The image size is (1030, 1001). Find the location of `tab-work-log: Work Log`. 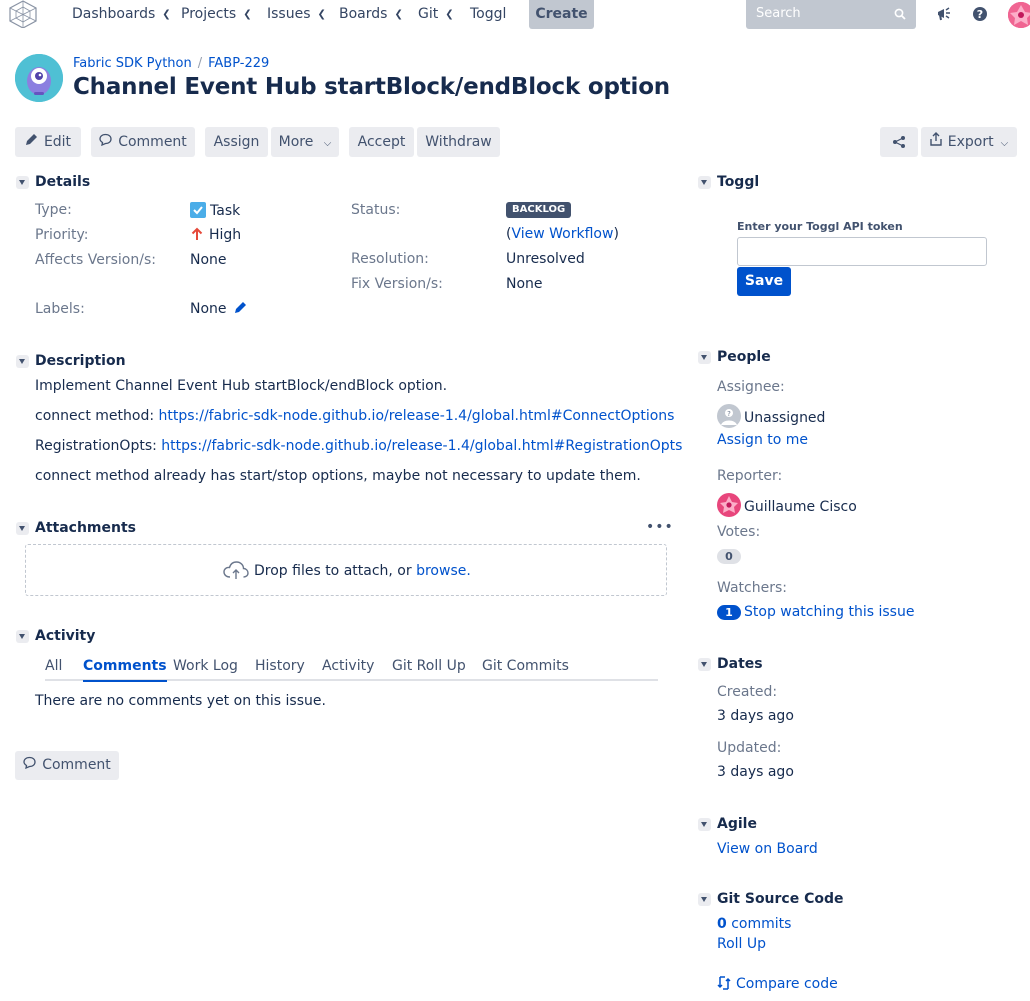

tab-work-log: Work Log is located at coordinates (205, 666).